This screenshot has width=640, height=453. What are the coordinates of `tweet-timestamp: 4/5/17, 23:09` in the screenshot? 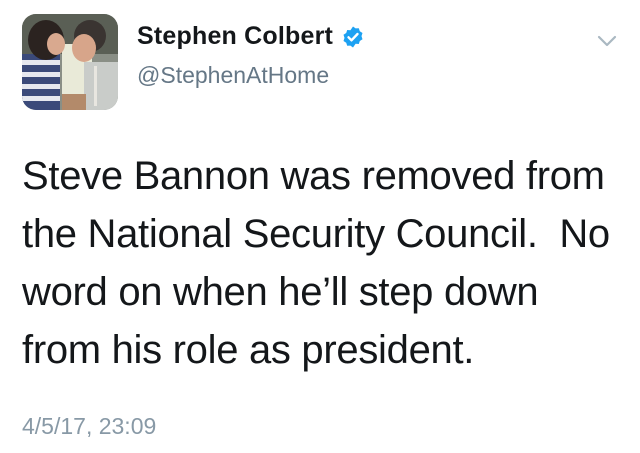 It's located at (89, 426).